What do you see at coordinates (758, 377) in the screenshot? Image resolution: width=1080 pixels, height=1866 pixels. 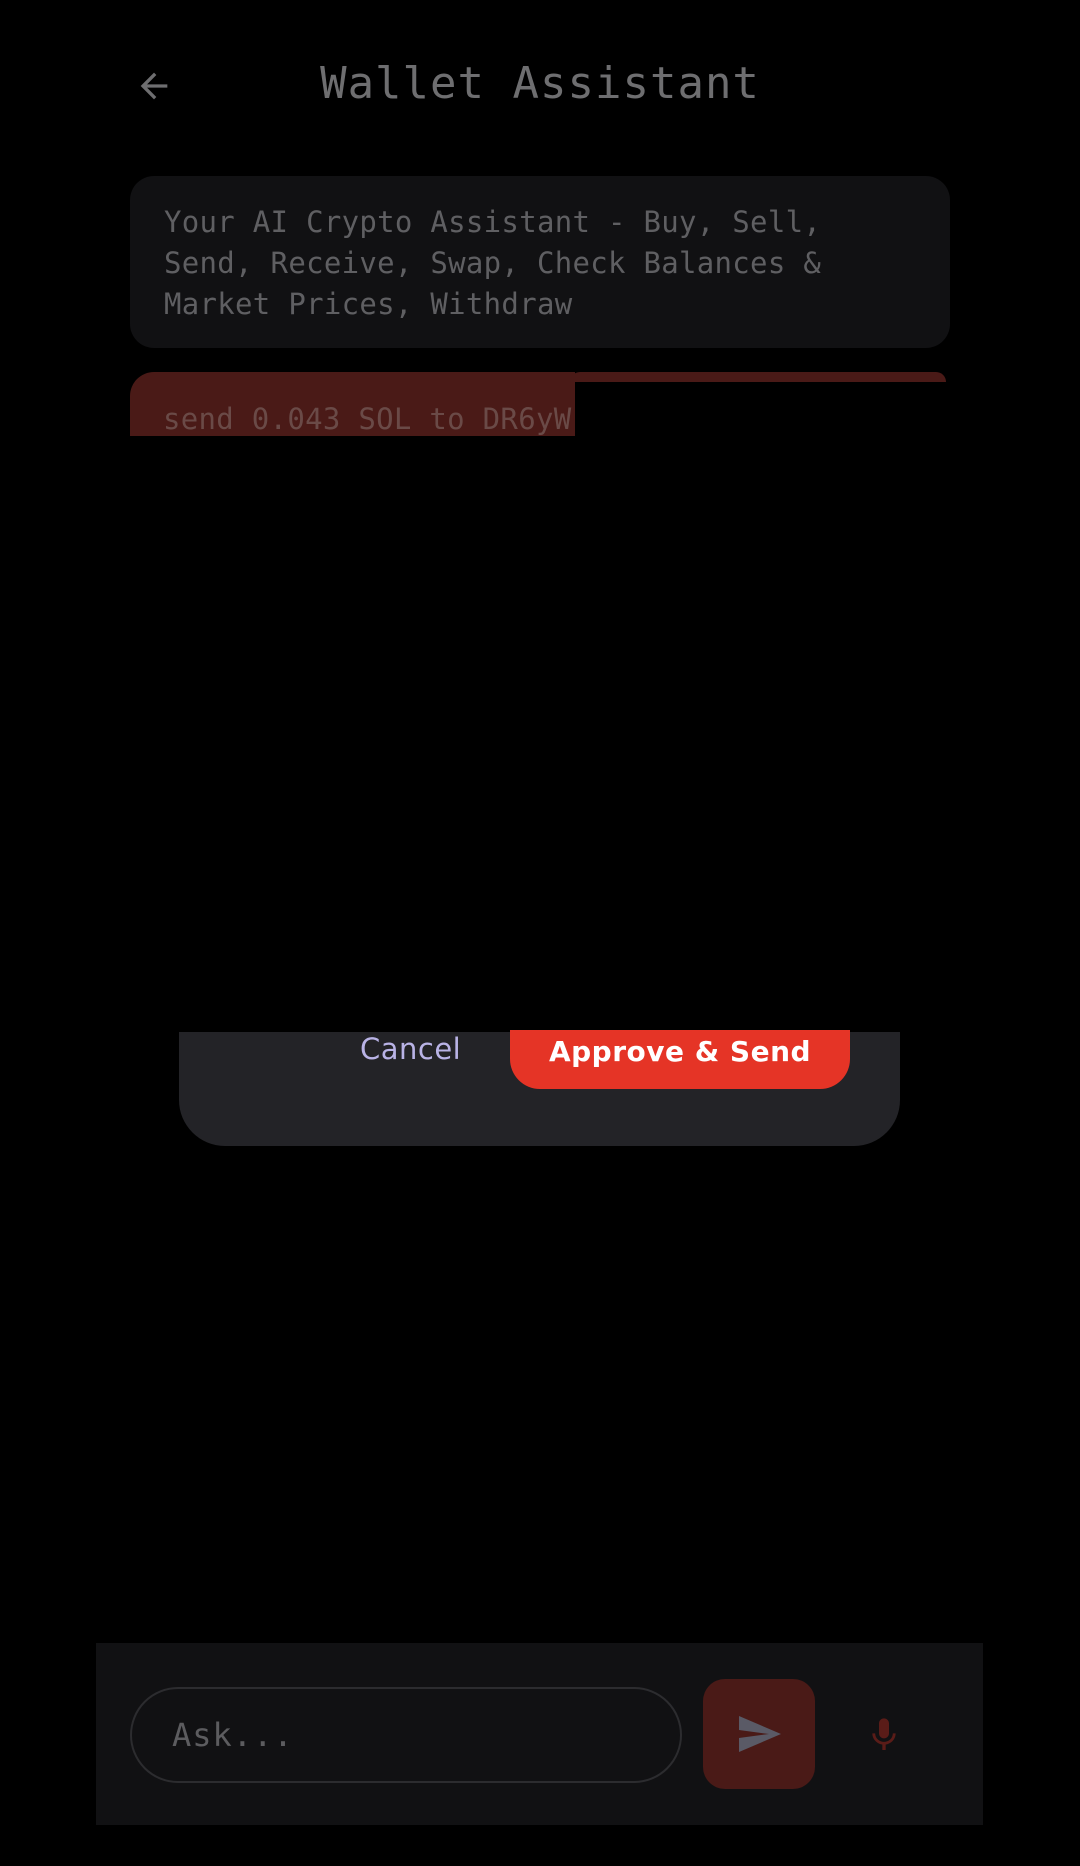 I see `user-message-bubble-edge` at bounding box center [758, 377].